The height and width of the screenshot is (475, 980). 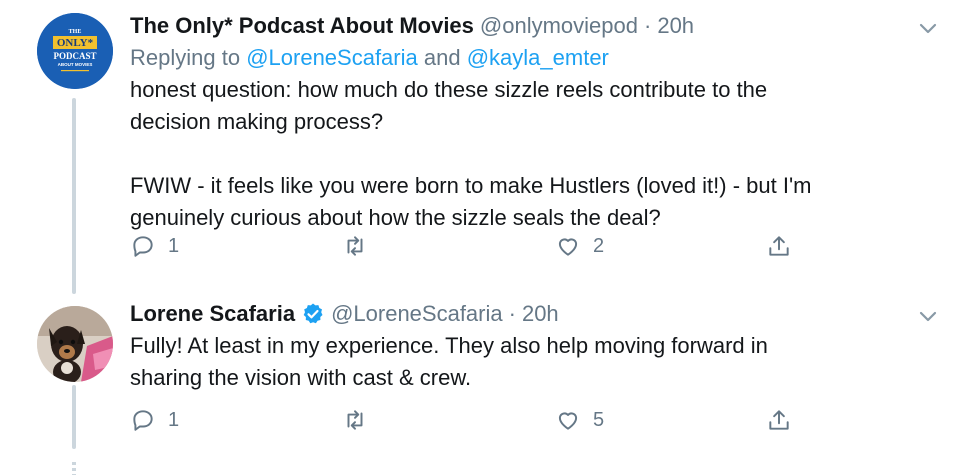 I want to click on avatar: THE ONLY* PODCAST ABOUT MOVIES, so click(x=75, y=51).